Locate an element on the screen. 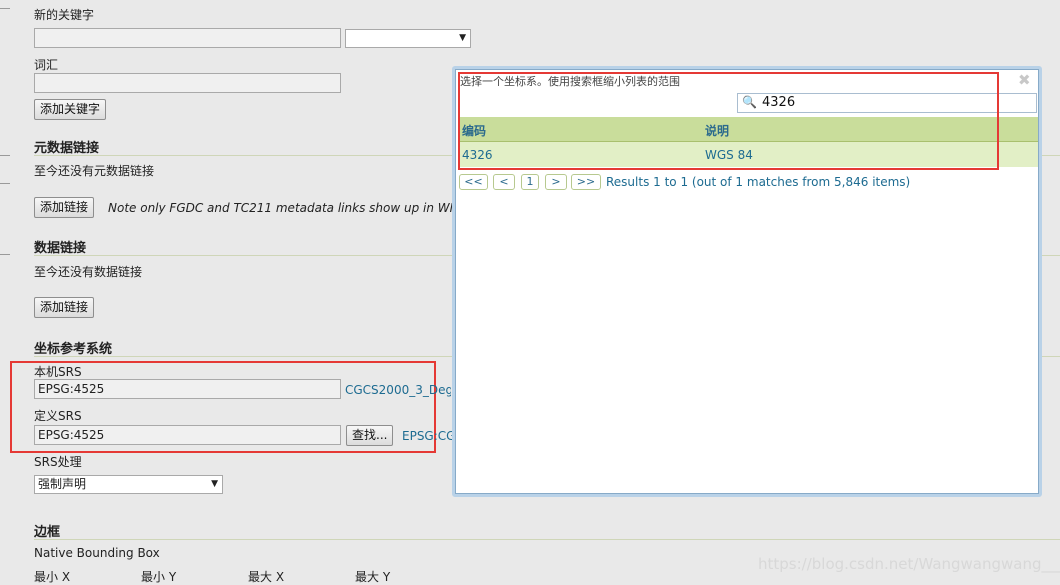 This screenshot has height=585, width=1060. min-x-label: 最小 X is located at coordinates (52, 577).